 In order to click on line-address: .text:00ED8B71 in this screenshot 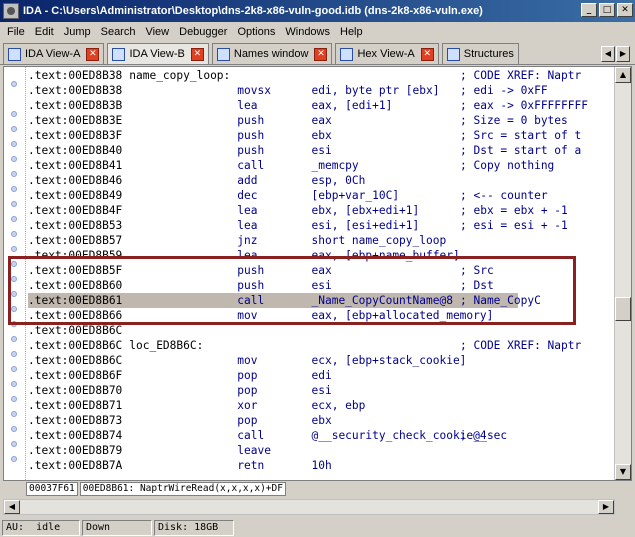, I will do `click(75, 405)`.